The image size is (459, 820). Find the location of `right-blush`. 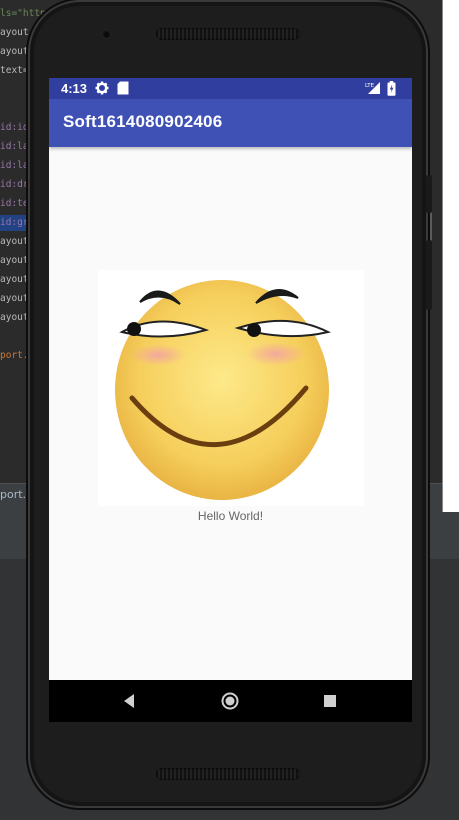

right-blush is located at coordinates (276, 354).